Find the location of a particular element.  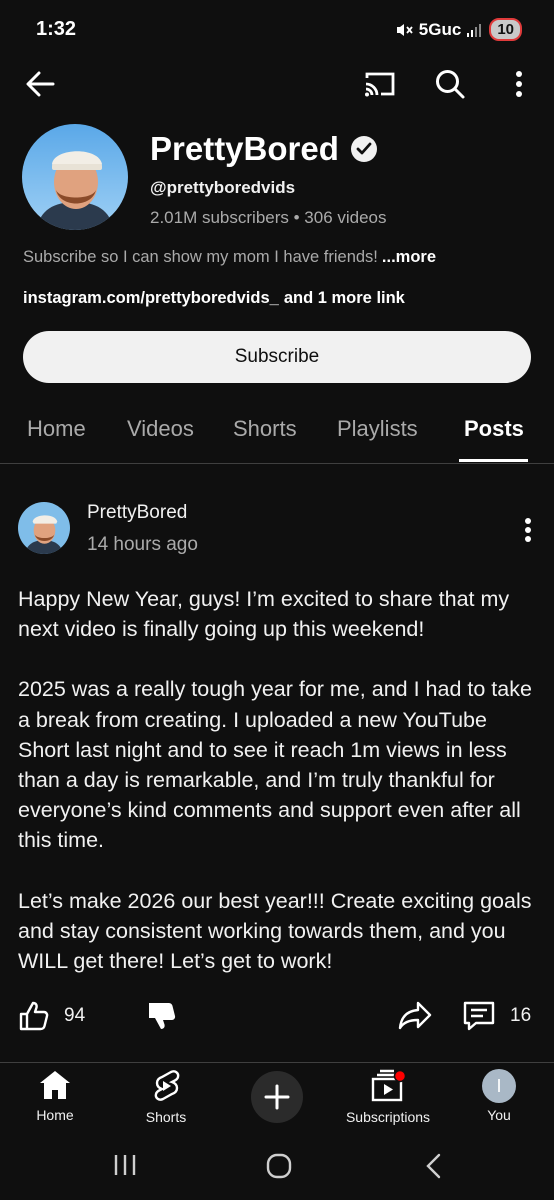

thumbs-up-icon is located at coordinates (34, 1016).